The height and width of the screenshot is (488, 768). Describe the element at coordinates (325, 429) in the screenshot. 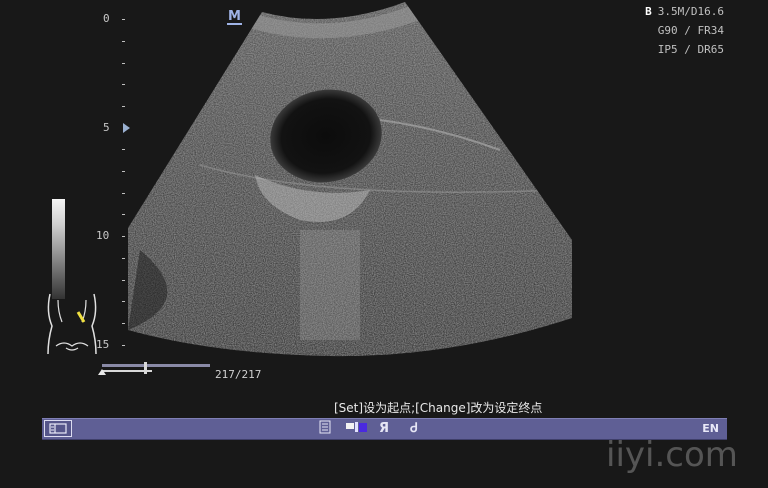

I see `document-icon` at that location.